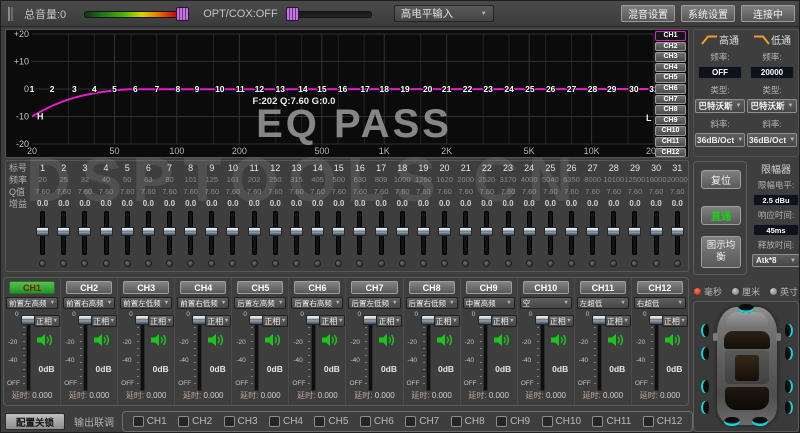  I want to click on eq-band-point: 14, so click(303, 89).